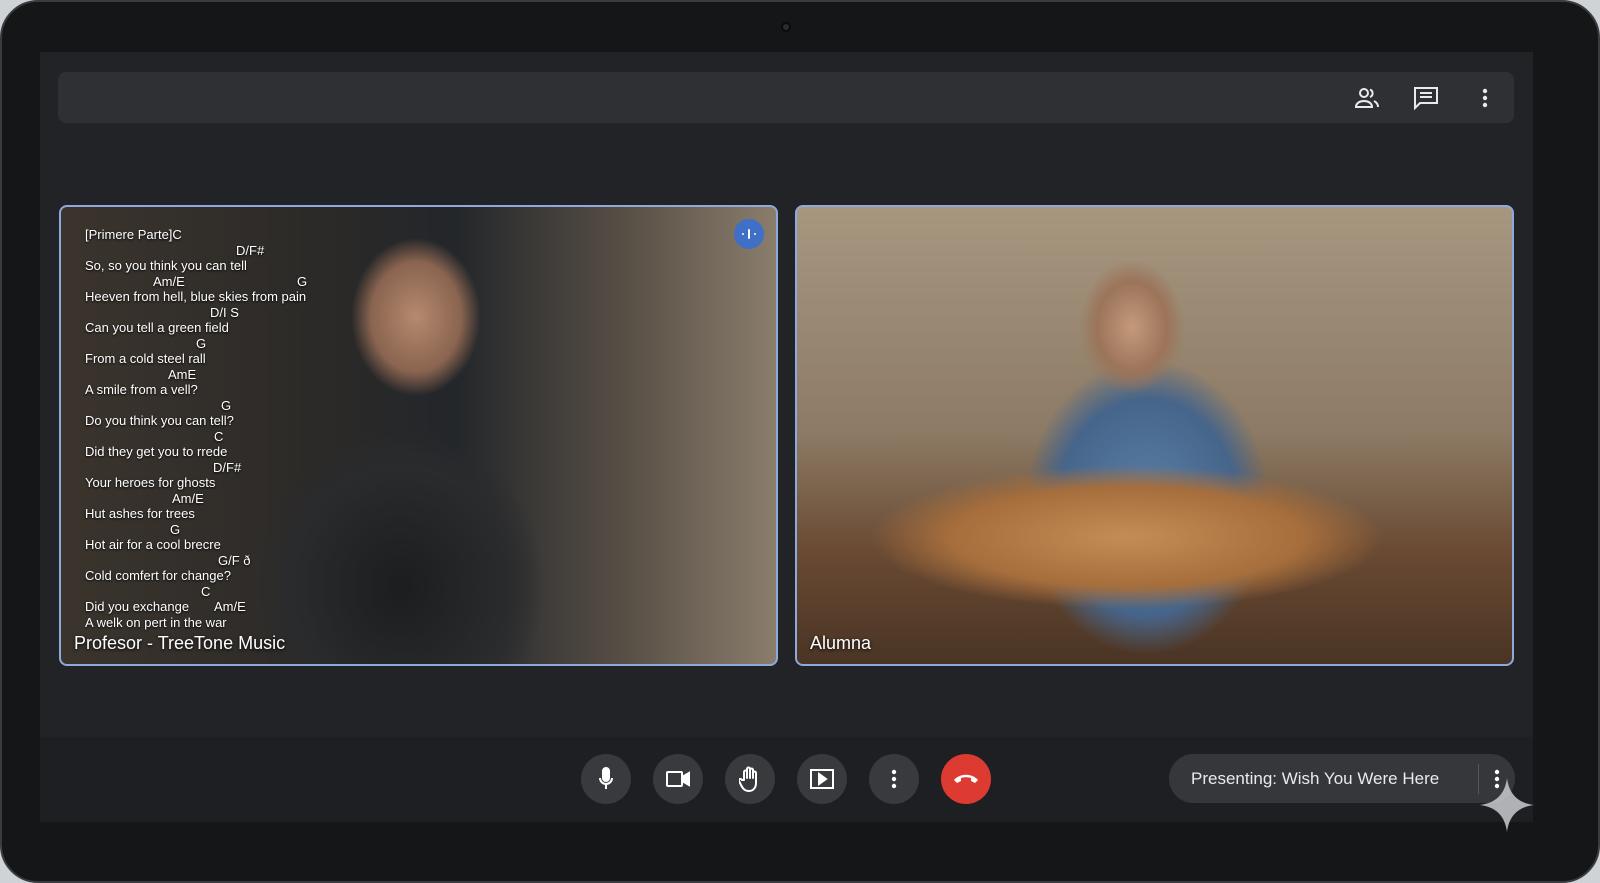 The image size is (1600, 883). Describe the element at coordinates (165, 606) in the screenshot. I see `lyric-line: Did you exchange Am/E` at that location.